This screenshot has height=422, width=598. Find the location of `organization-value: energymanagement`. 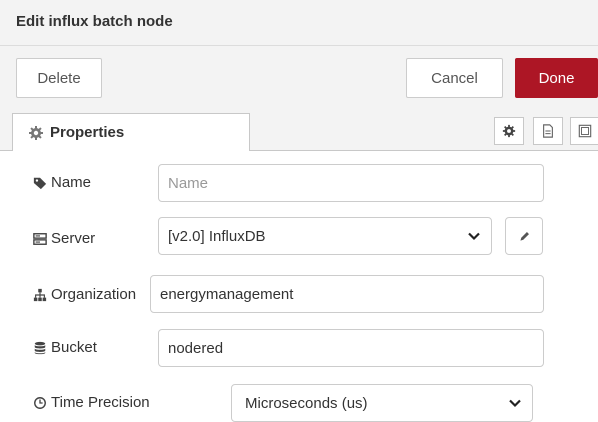

organization-value: energymanagement is located at coordinates (227, 294).